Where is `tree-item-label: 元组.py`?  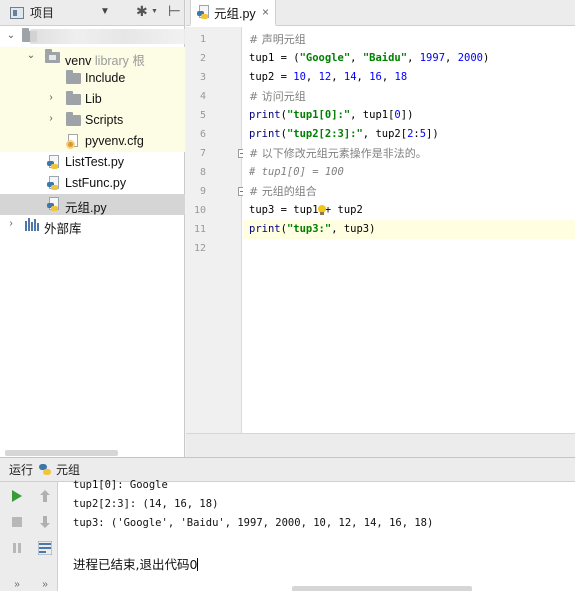 tree-item-label: 元组.py is located at coordinates (86, 208).